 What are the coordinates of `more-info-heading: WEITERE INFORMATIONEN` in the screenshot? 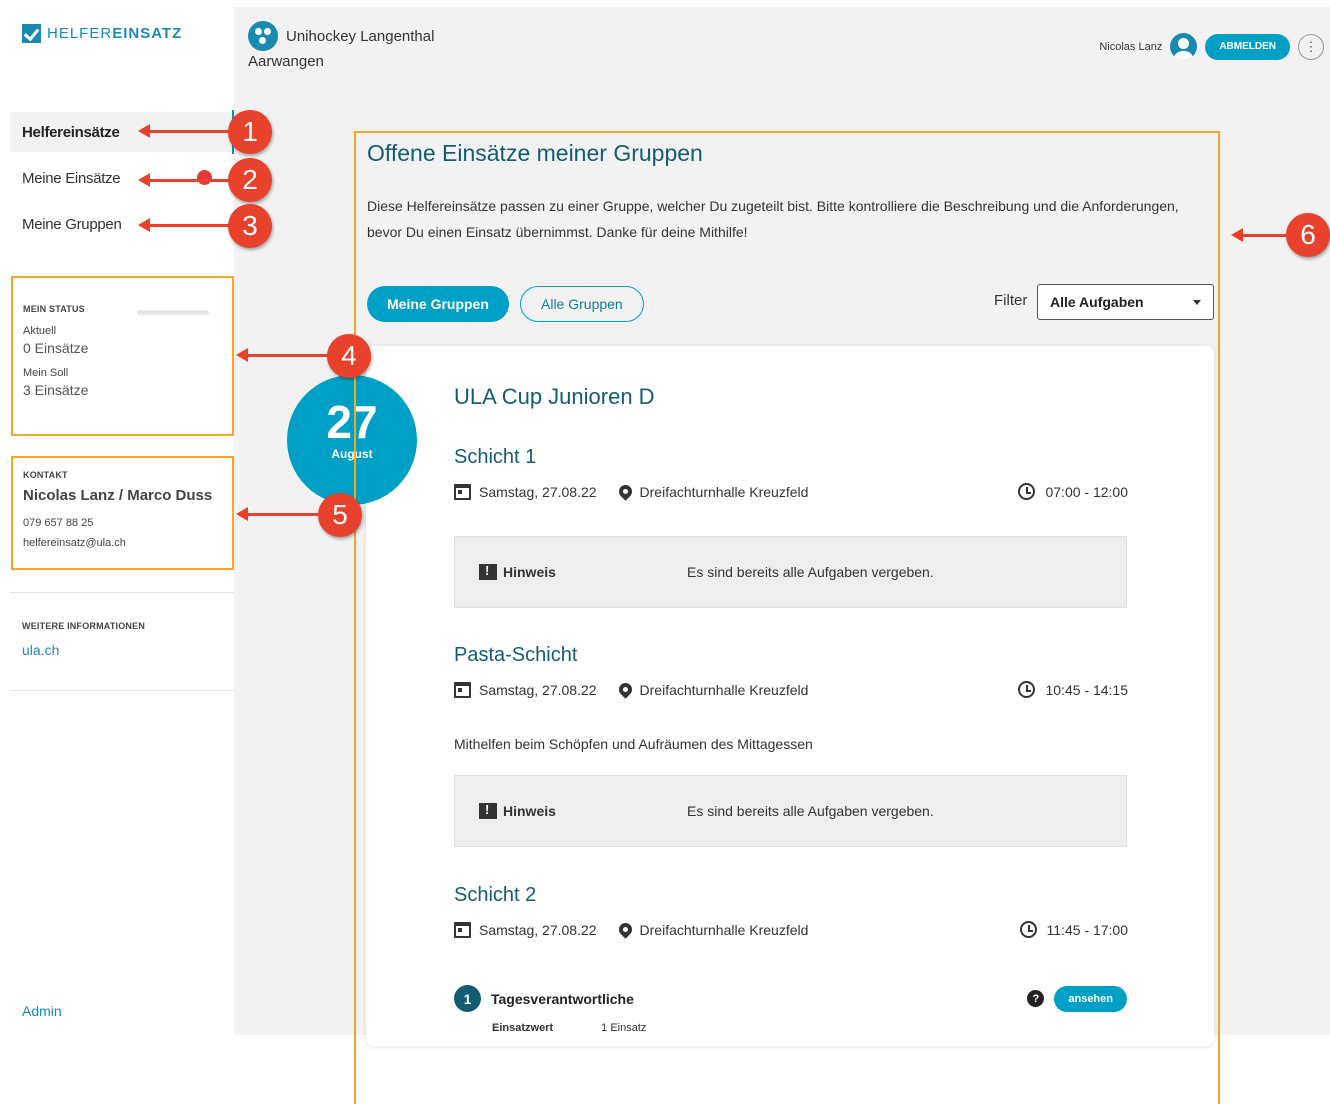 It's located at (84, 626).